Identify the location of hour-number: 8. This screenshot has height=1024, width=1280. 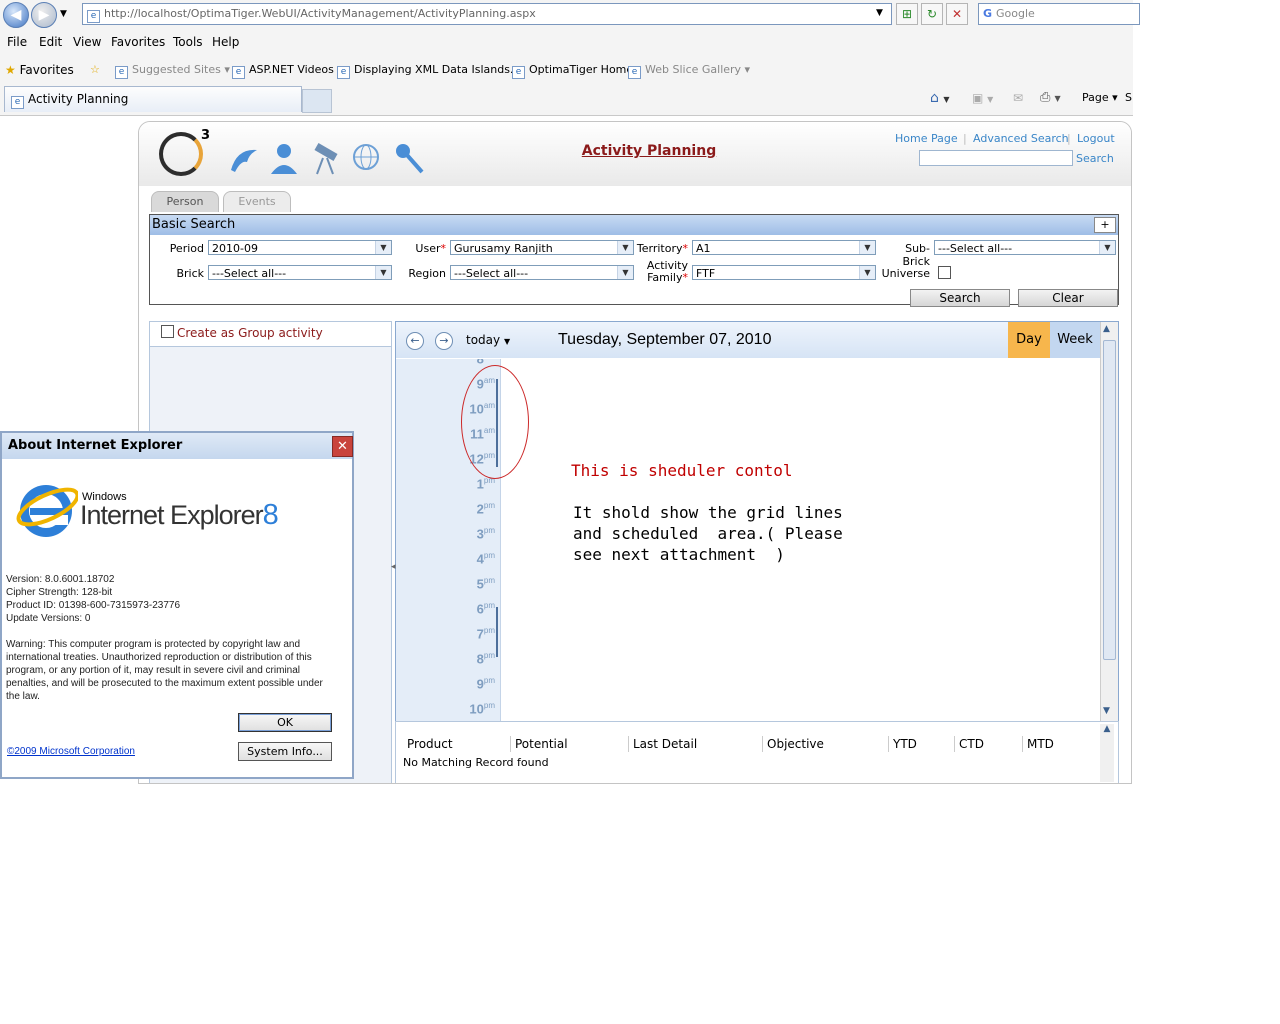
(480, 362).